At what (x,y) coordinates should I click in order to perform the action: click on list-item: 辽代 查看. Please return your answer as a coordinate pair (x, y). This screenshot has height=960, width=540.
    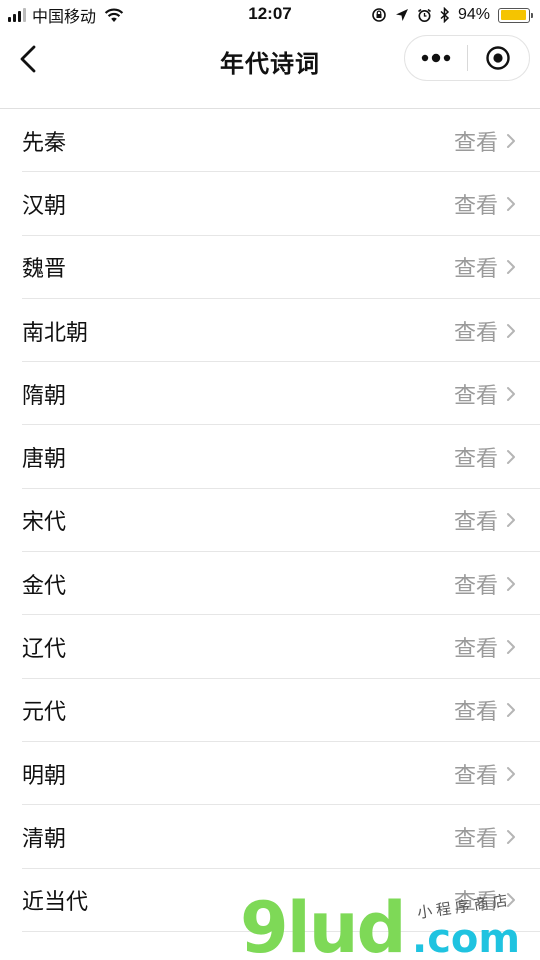
    Looking at the image, I should click on (270, 647).